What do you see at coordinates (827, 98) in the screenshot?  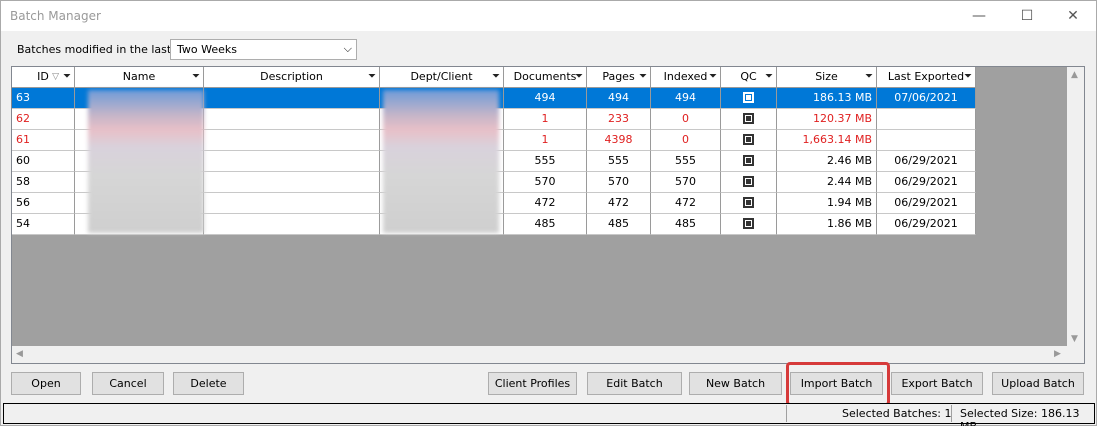 I see `cell-size: 186.13 MB` at bounding box center [827, 98].